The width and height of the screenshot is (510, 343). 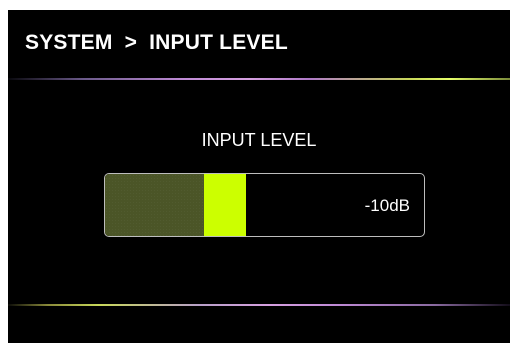 What do you see at coordinates (387, 205) in the screenshot?
I see `meter-value-readout: -10dB` at bounding box center [387, 205].